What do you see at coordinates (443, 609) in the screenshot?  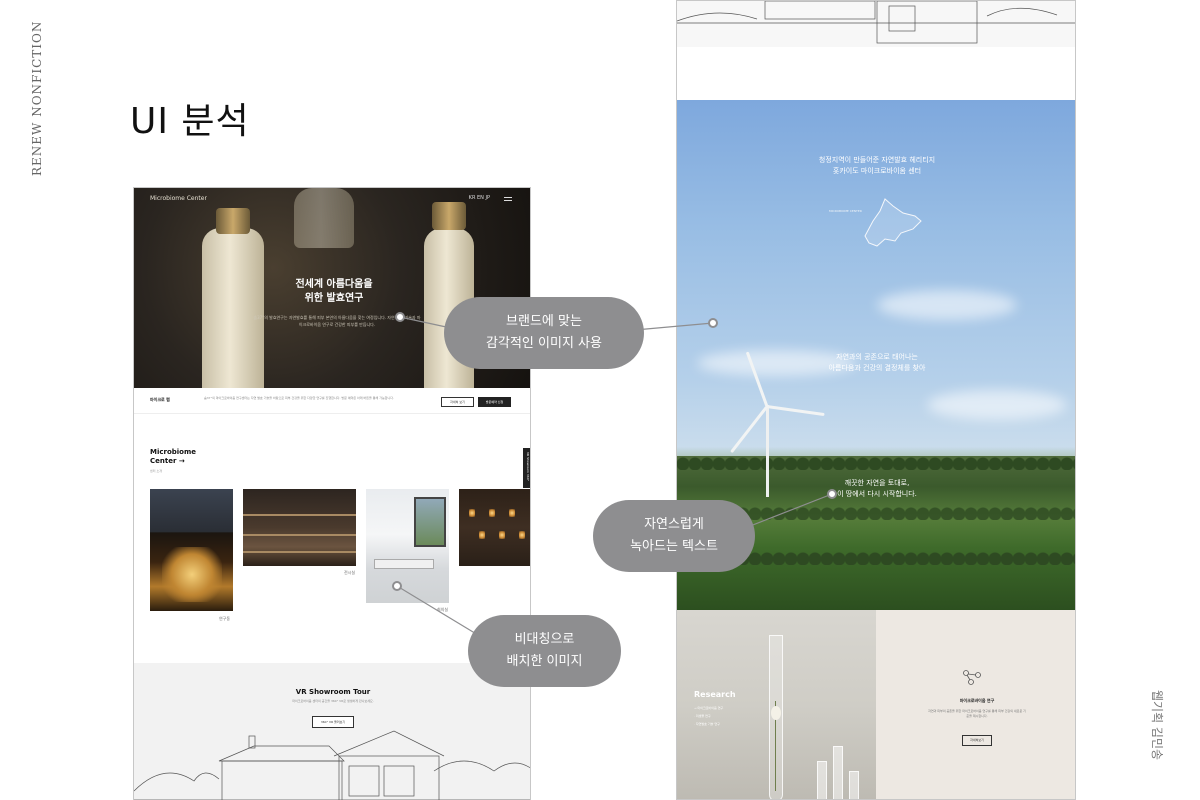 I see `photo-caption: 회의실` at bounding box center [443, 609].